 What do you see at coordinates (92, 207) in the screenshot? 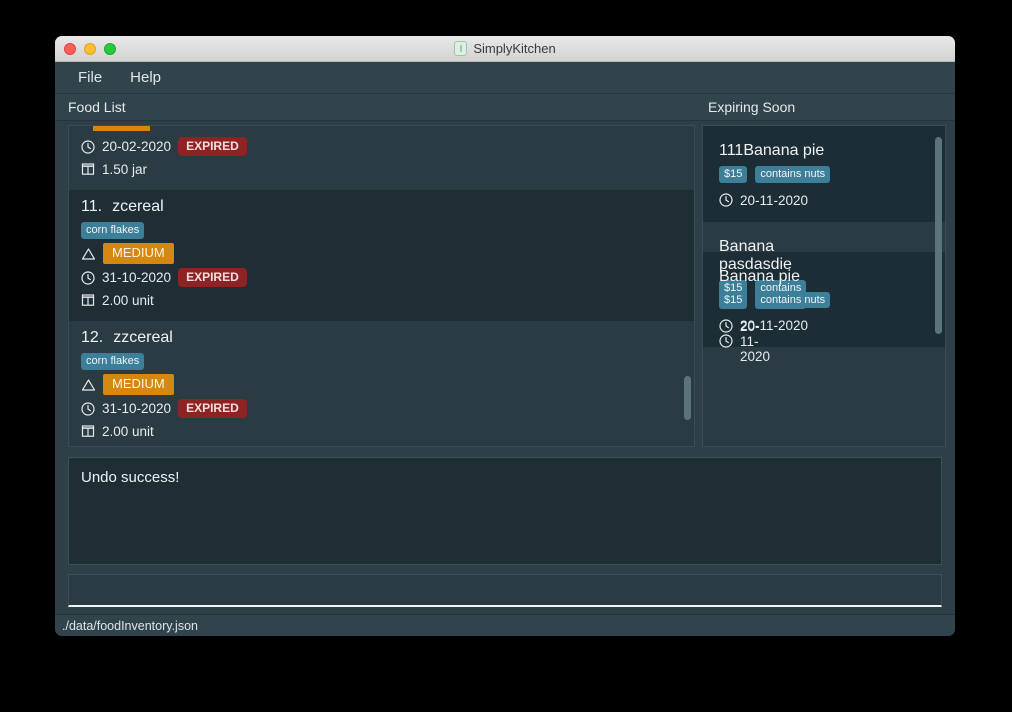
I see `food-index: 11.` at bounding box center [92, 207].